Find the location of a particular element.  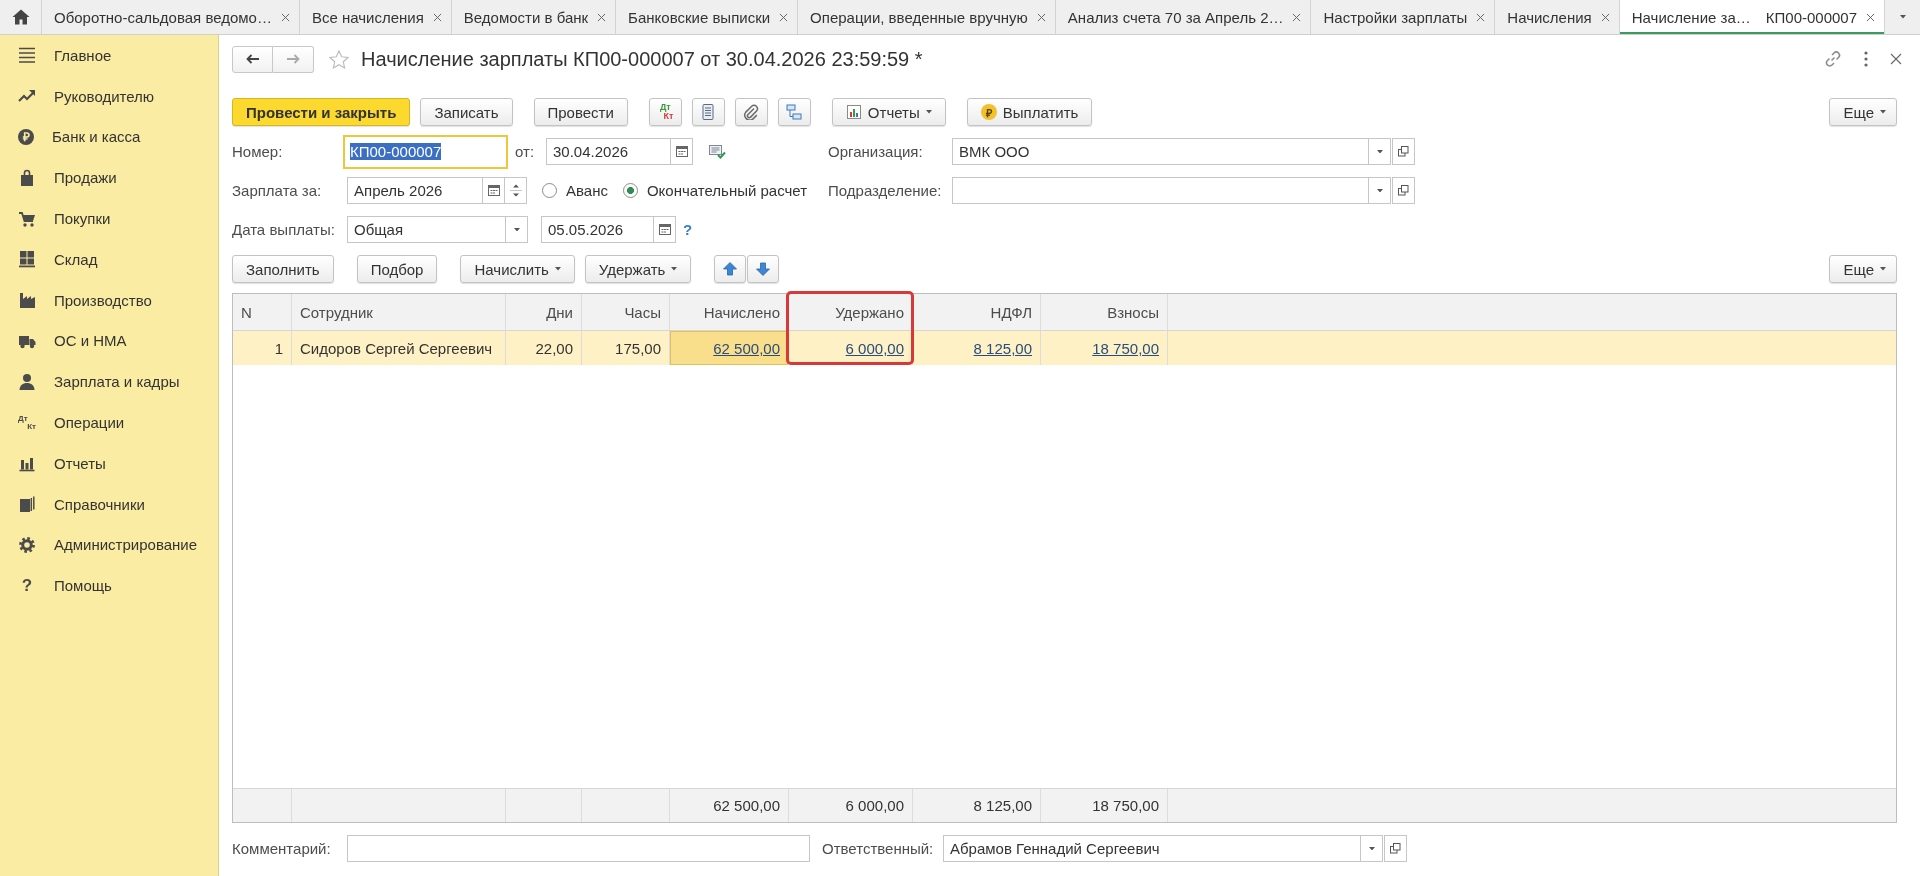

column-header: Дни is located at coordinates (544, 312).